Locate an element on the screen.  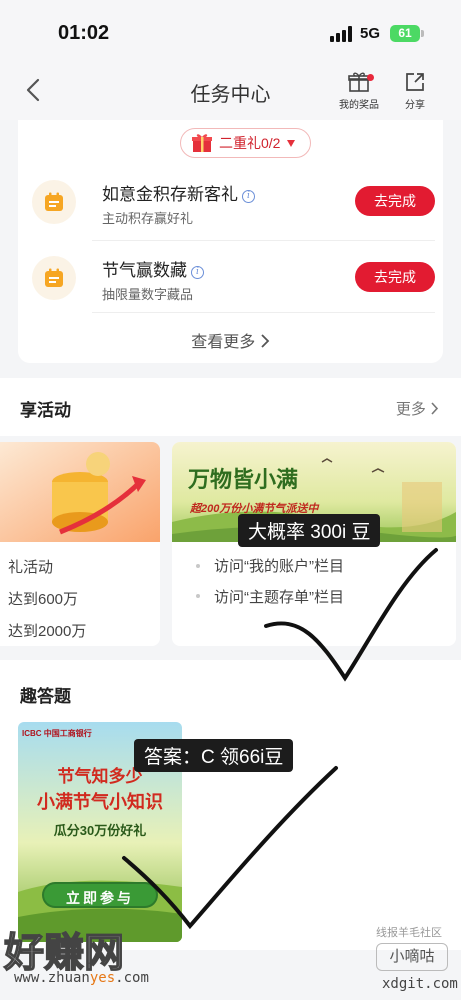
watermark-box: 小嘀咕 is located at coordinates (412, 957).